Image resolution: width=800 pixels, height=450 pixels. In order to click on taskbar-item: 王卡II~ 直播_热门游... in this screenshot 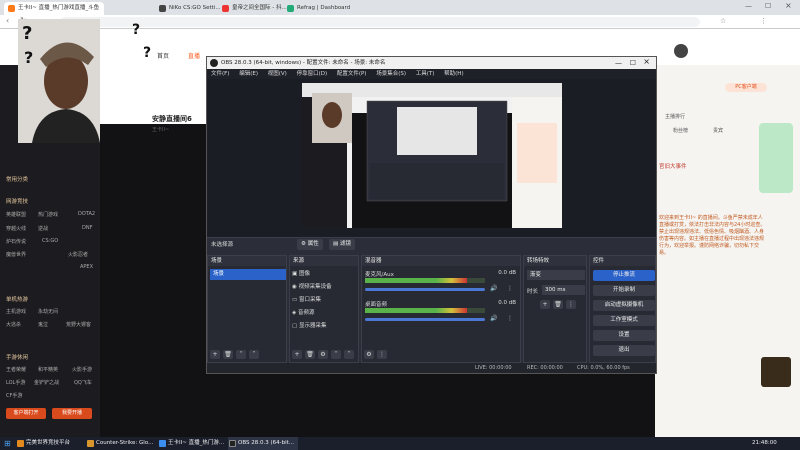, I will do `click(192, 443)`.